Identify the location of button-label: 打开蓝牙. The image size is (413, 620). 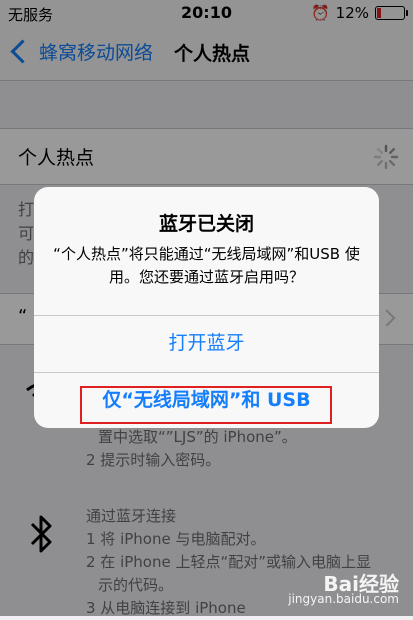
(206, 343).